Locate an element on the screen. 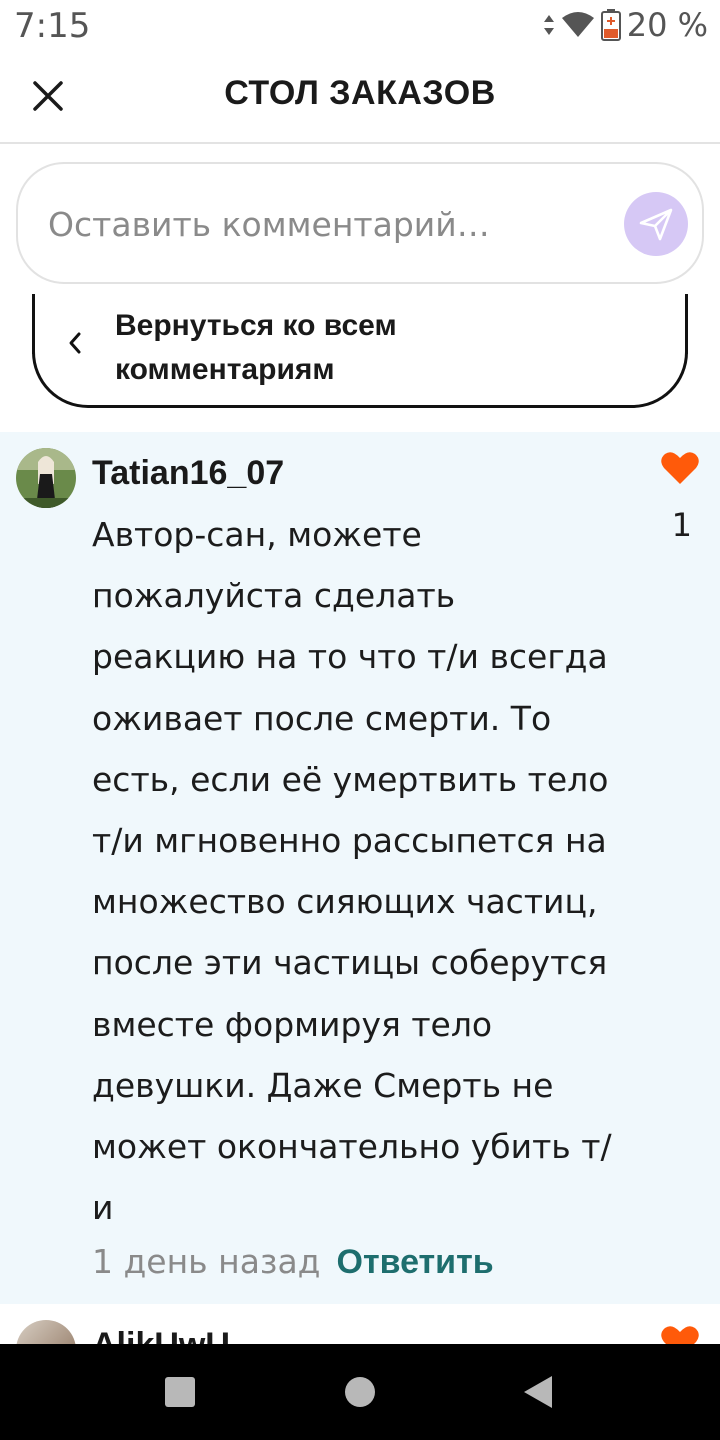 The image size is (720, 1440). header: СТОЛ ЗАКАЗОВ is located at coordinates (360, 98).